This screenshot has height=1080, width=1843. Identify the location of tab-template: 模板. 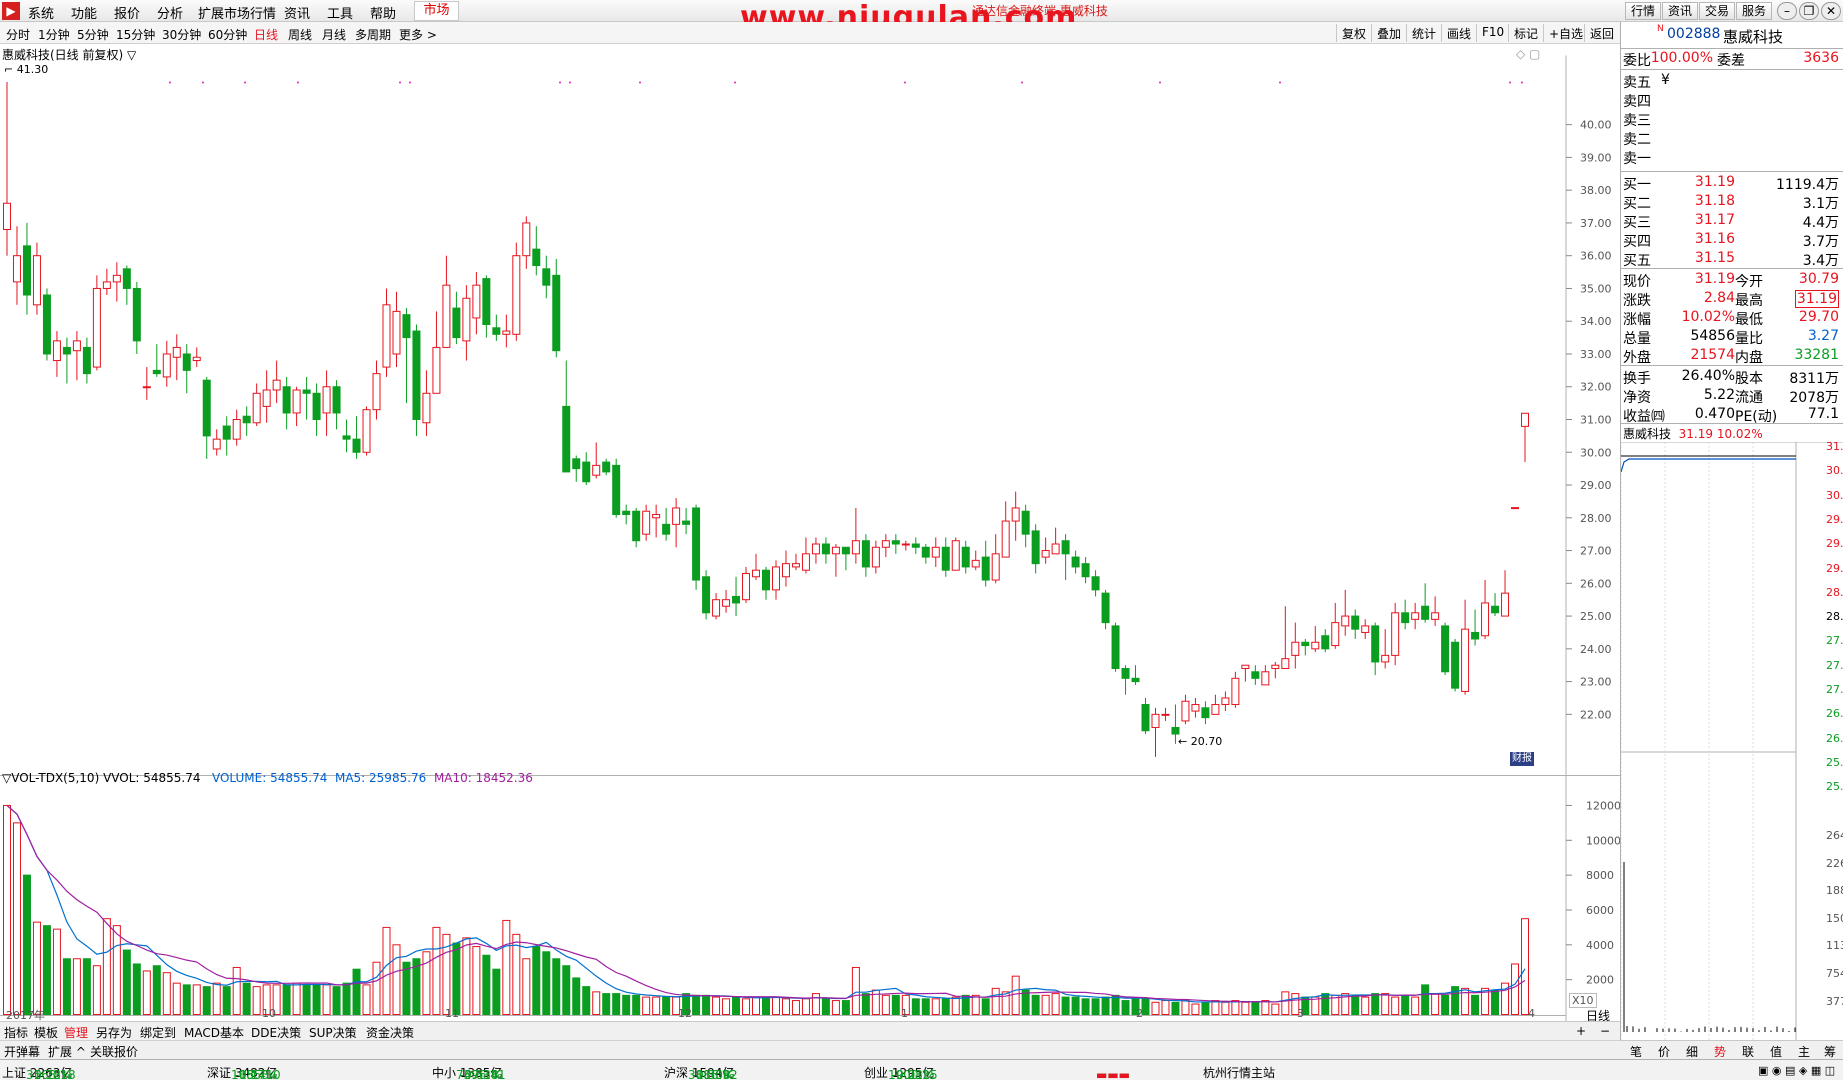
(46, 1032).